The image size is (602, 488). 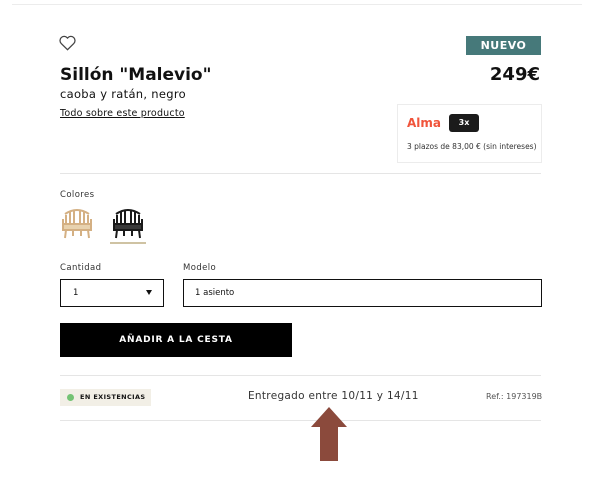 I want to click on color-swatch-negro, so click(x=128, y=222).